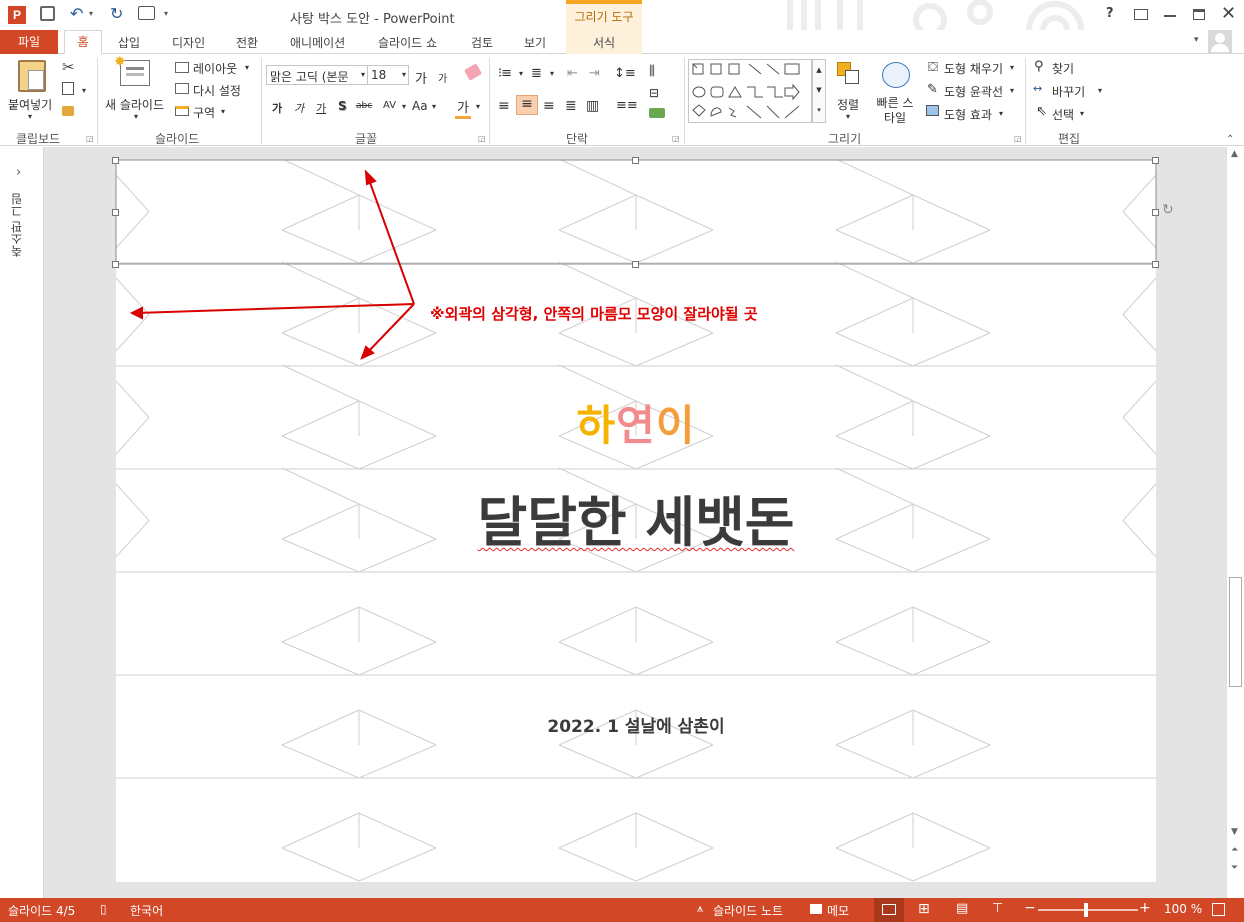 This screenshot has width=1244, height=922. Describe the element at coordinates (896, 75) in the screenshot. I see `quick-styles-icon` at that location.